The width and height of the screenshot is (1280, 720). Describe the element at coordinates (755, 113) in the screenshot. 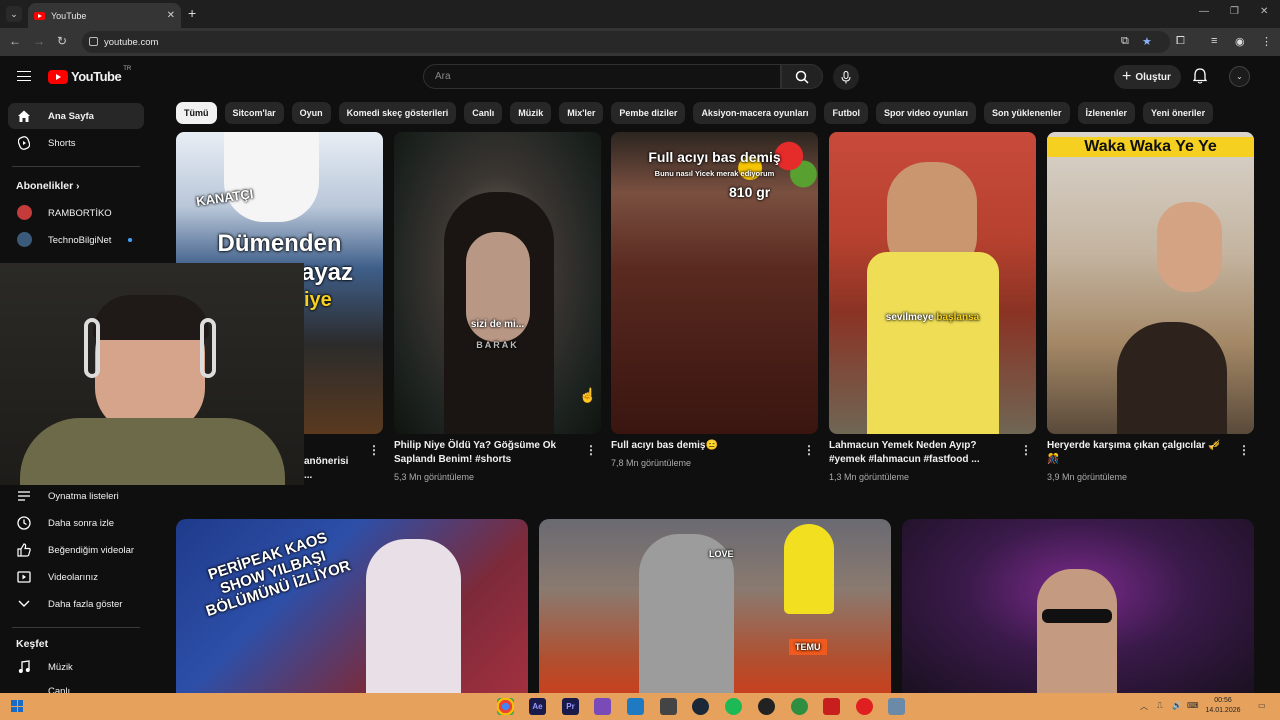

I see `filter-chip: Aksiyon-macera oyunları` at that location.